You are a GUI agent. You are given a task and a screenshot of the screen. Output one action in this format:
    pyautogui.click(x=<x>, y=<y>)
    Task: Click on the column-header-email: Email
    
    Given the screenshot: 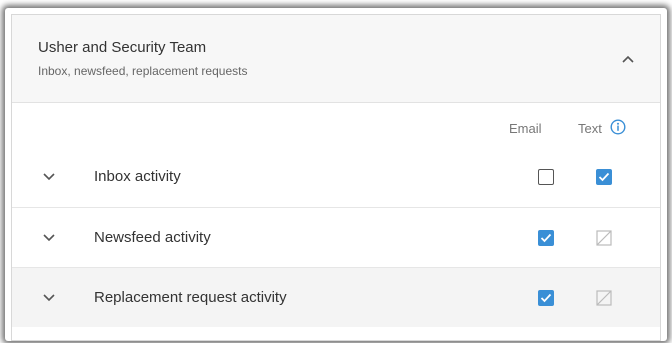 What is the action you would take?
    pyautogui.click(x=525, y=128)
    